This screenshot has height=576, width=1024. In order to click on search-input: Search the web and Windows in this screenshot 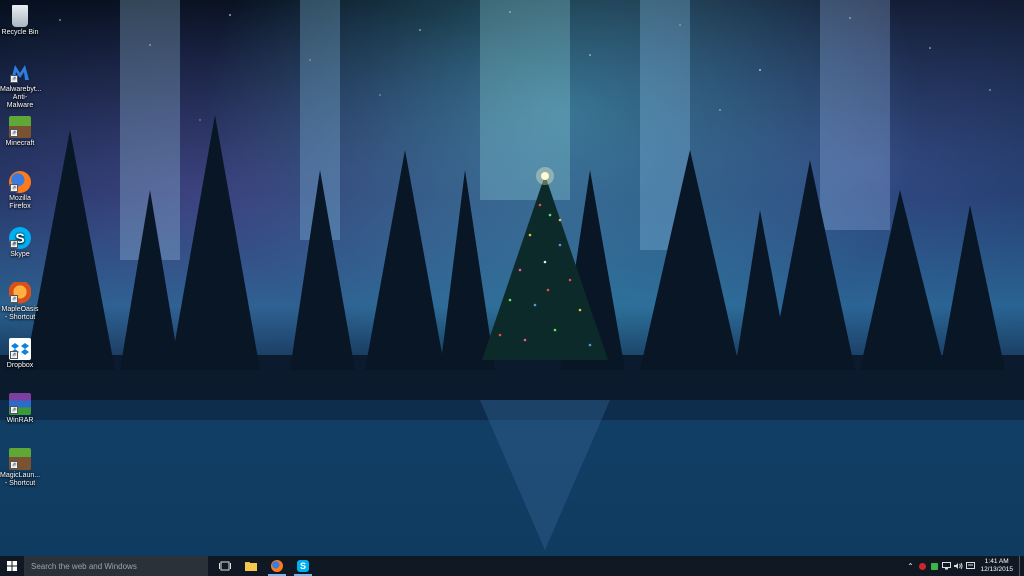, I will do `click(116, 566)`.